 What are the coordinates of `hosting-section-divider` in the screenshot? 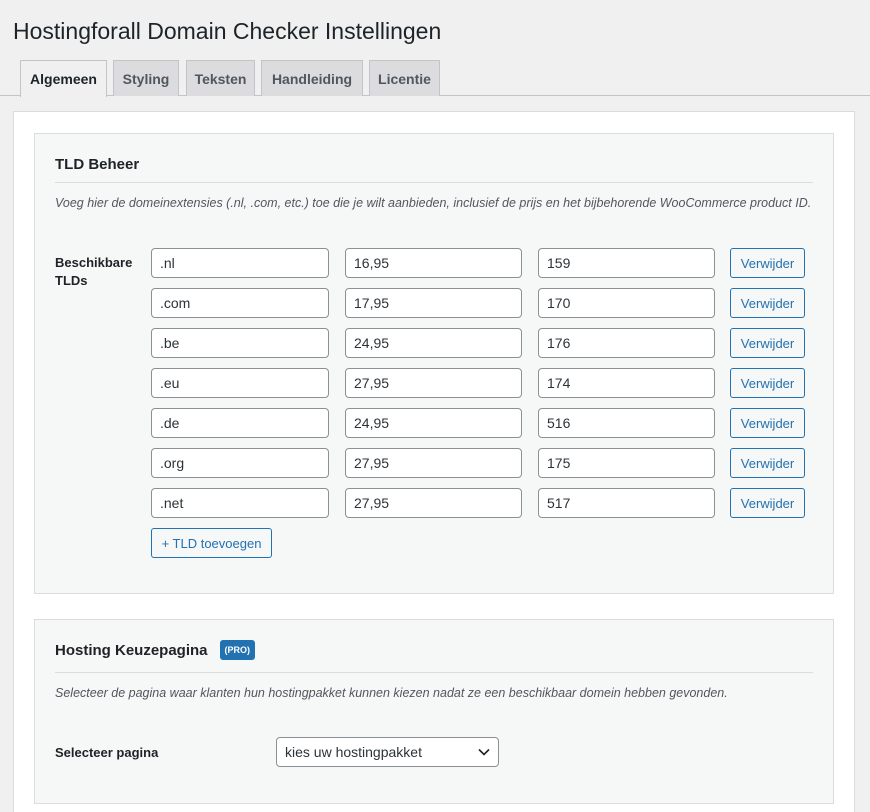 It's located at (434, 672).